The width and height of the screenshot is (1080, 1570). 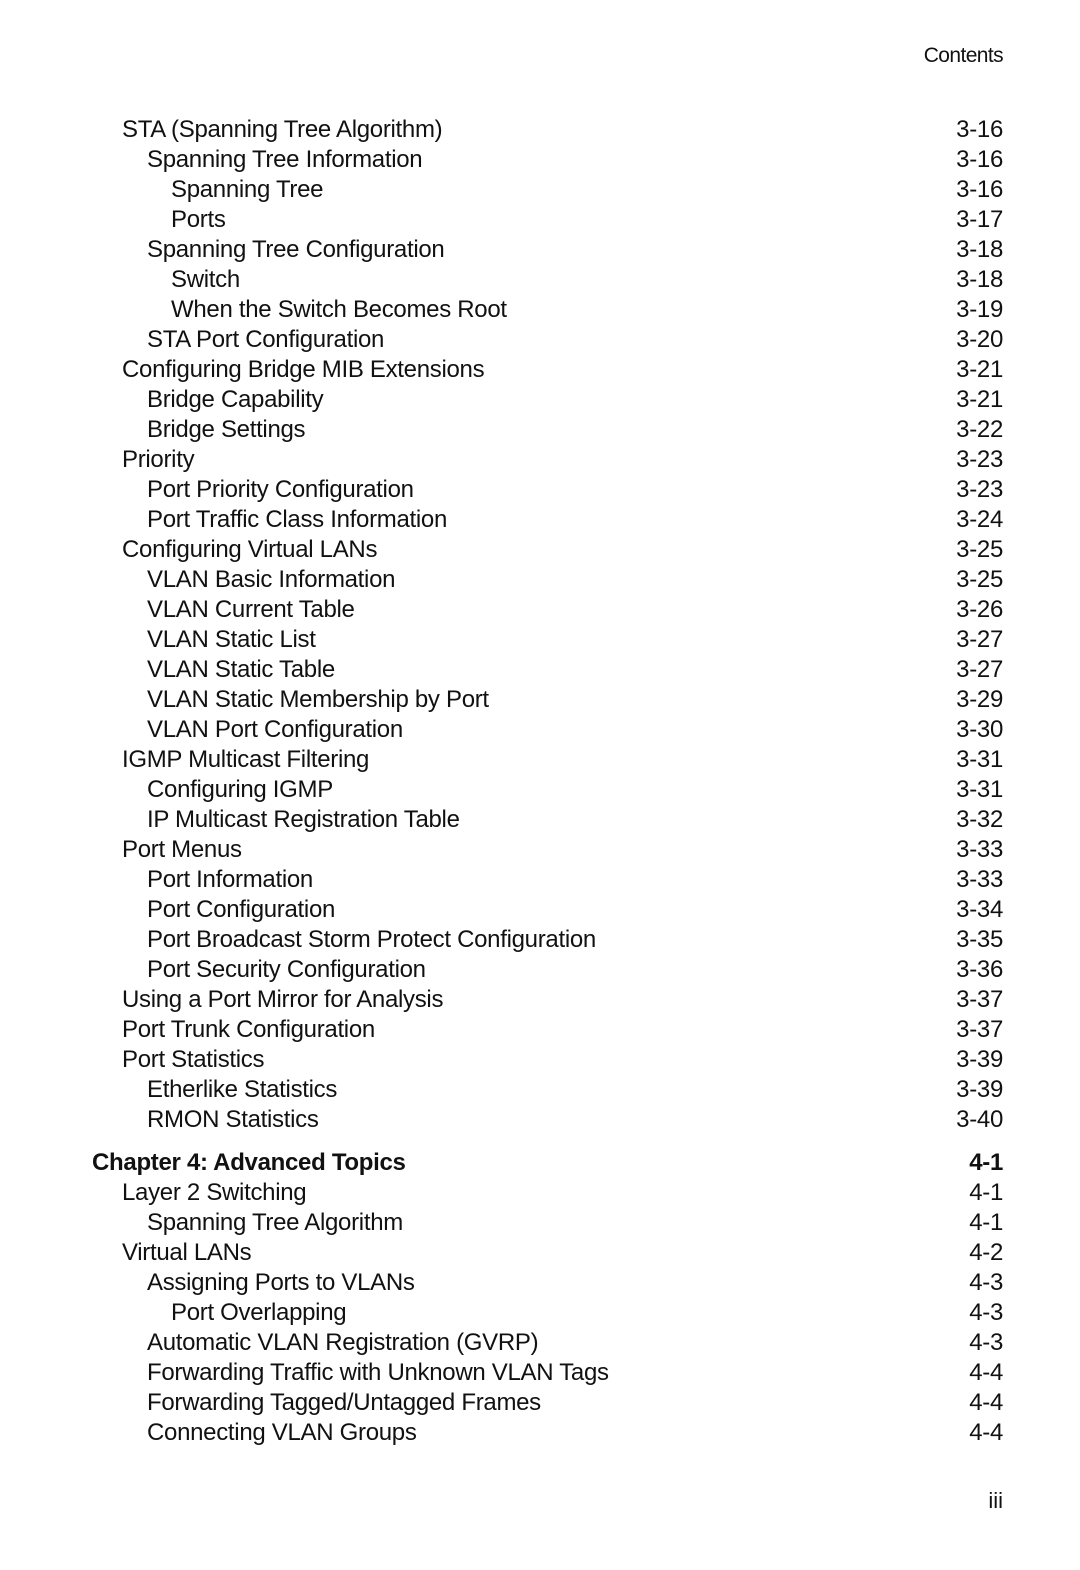 I want to click on toc-entry-title: Configuring Bridge MIB Extensions, so click(x=303, y=369).